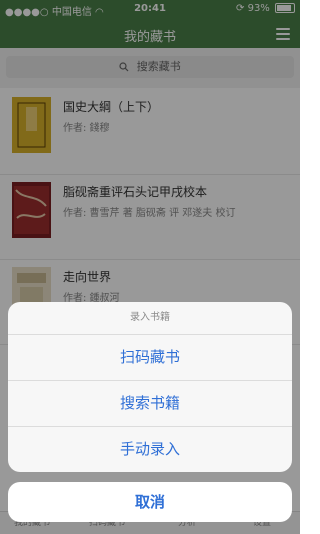 Image resolution: width=320 pixels, height=534 pixels. Describe the element at coordinates (150, 318) in the screenshot. I see `action-sheet-title: 录入书籍` at that location.